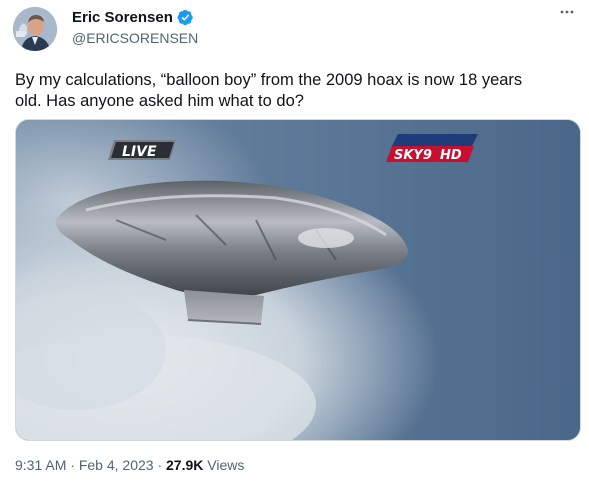 This screenshot has height=484, width=589. Describe the element at coordinates (451, 155) in the screenshot. I see `hd-label: HD` at that location.